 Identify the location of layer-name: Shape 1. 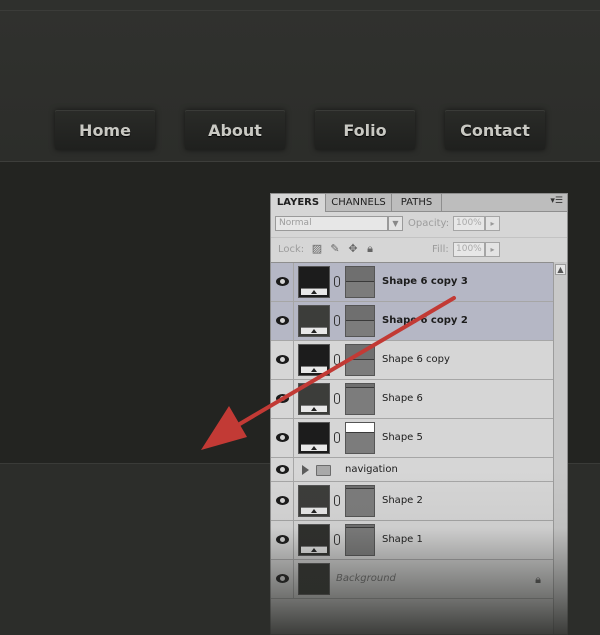
(402, 539).